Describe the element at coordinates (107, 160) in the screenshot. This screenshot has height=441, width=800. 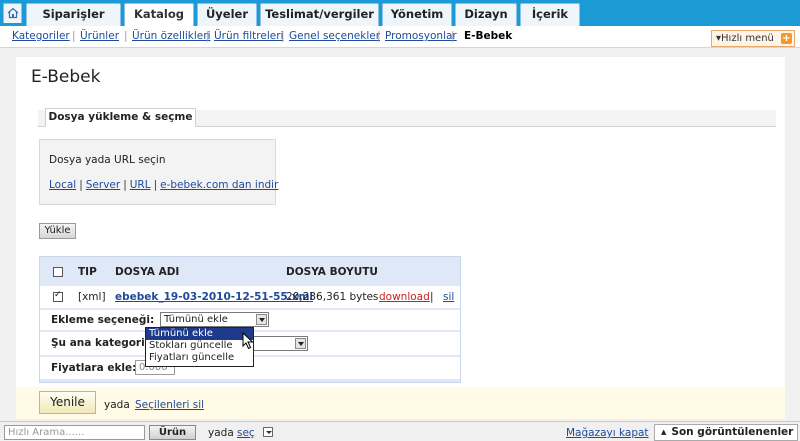
I see `source-label: Dosya yada URL seçin` at that location.